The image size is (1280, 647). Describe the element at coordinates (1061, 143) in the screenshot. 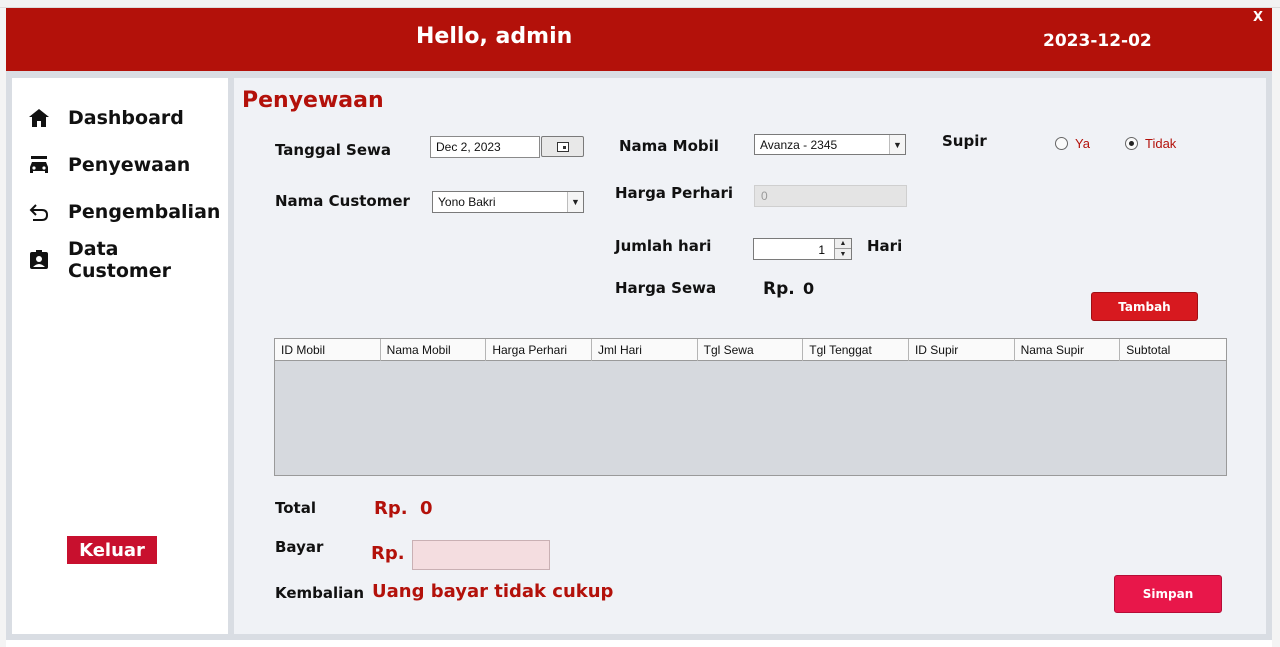

I see `radio-unchecked-icon` at that location.